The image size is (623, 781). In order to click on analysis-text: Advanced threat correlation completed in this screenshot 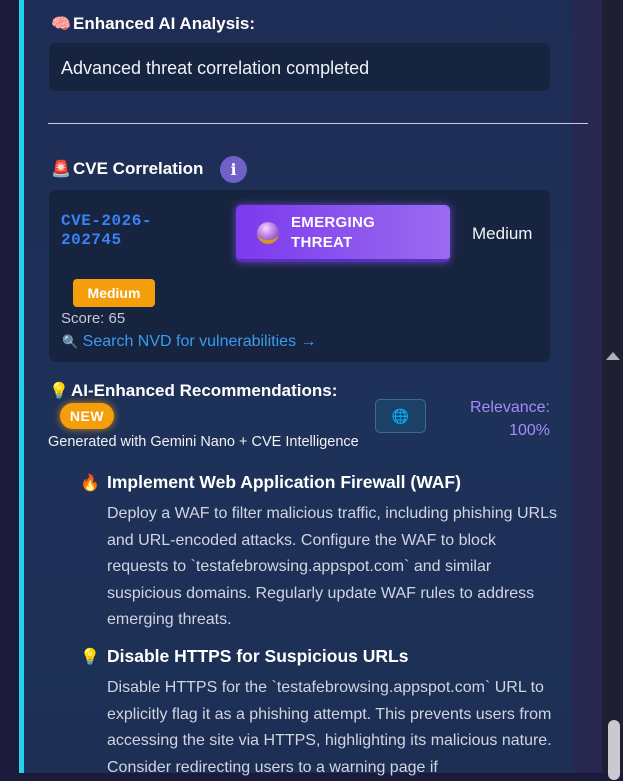, I will do `click(215, 68)`.